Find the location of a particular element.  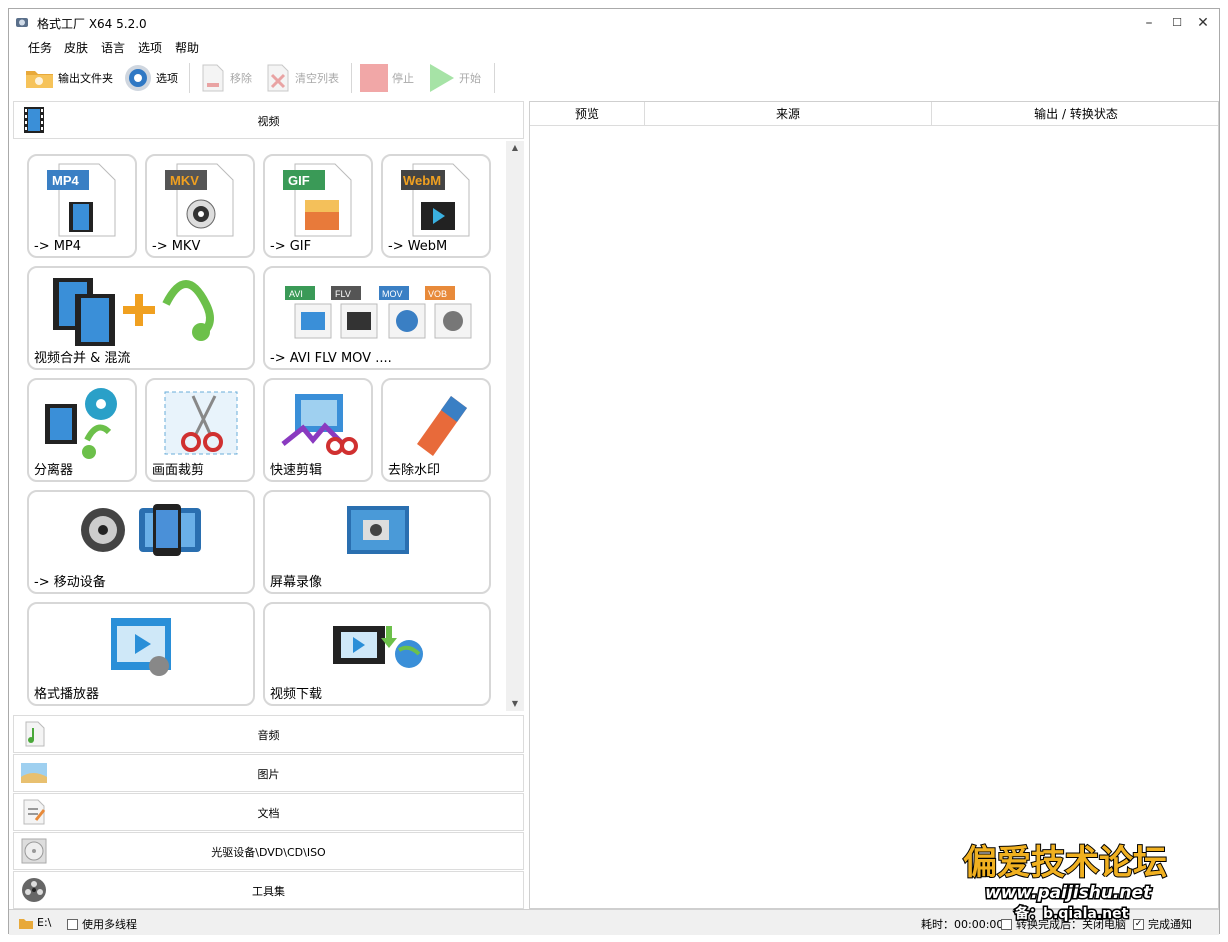

column-source: 来源 is located at coordinates (788, 114).